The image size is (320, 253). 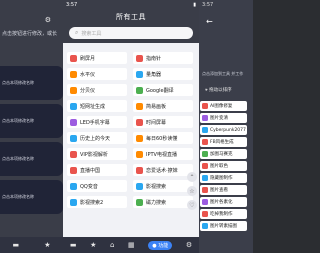 I want to click on tool-label: 磁力搜索, so click(x=156, y=202).